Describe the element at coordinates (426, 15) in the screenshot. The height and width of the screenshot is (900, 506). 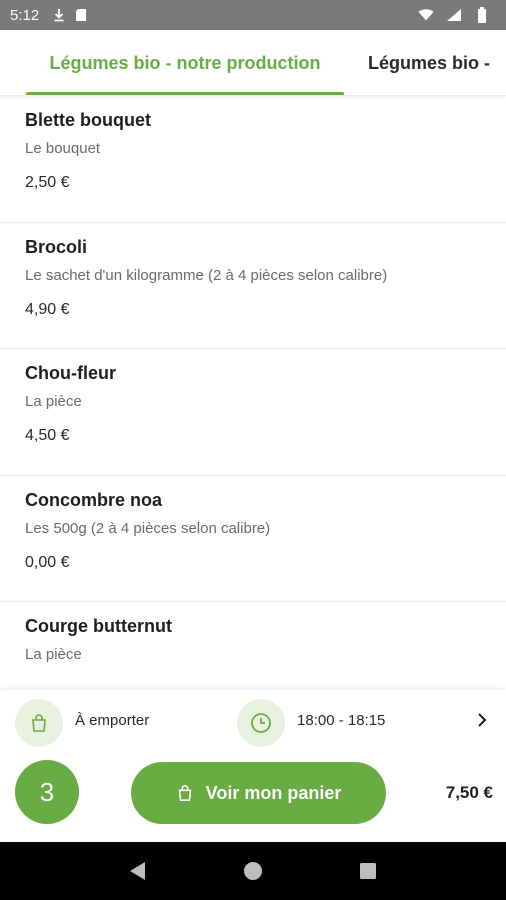
I see `wifi-icon` at that location.